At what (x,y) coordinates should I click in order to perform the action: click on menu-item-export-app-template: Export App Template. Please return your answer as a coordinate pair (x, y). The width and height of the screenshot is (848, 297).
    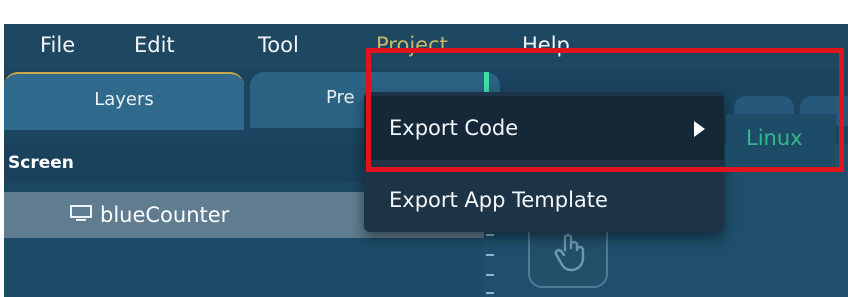
    Looking at the image, I should click on (544, 200).